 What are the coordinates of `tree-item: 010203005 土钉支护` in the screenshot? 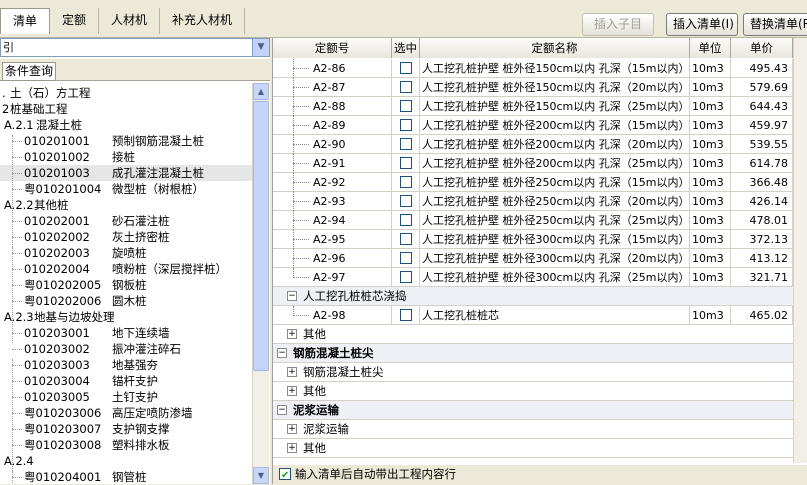 It's located at (126, 397).